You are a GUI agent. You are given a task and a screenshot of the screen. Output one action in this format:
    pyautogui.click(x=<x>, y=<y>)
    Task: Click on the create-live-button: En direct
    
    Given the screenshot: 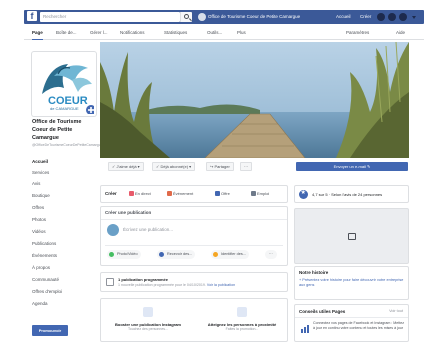 What is the action you would take?
    pyautogui.click(x=140, y=193)
    